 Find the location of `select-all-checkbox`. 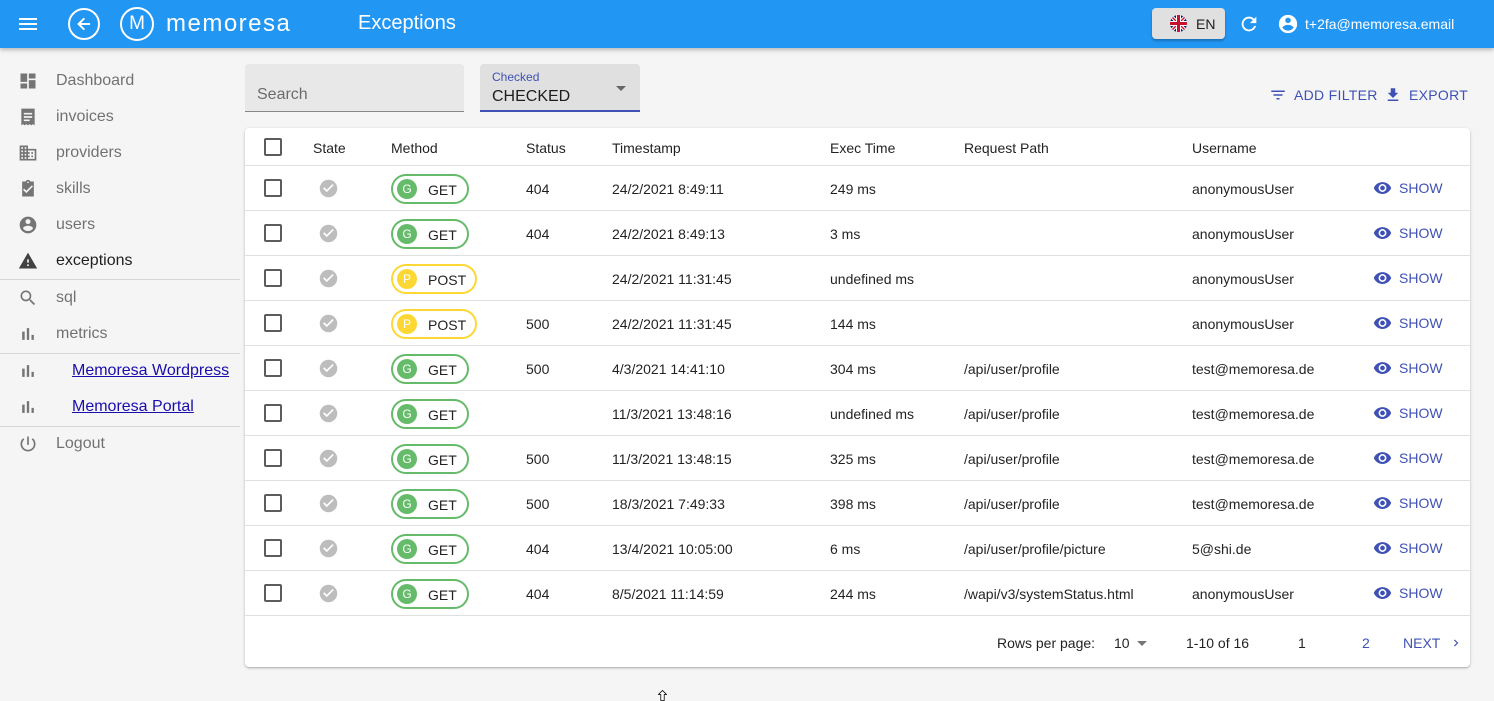

select-all-checkbox is located at coordinates (273, 147).